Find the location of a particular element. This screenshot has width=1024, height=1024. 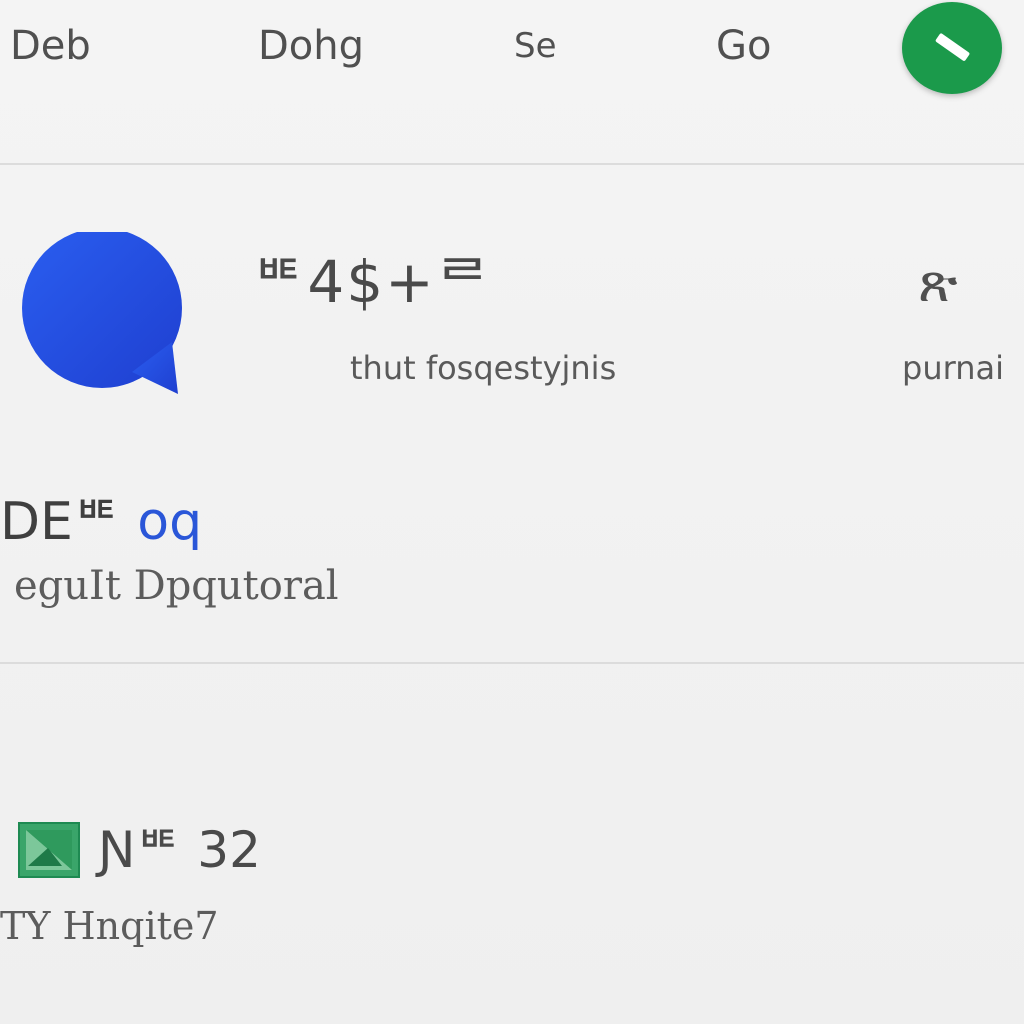

nav-tab-4: Go is located at coordinates (743, 46).